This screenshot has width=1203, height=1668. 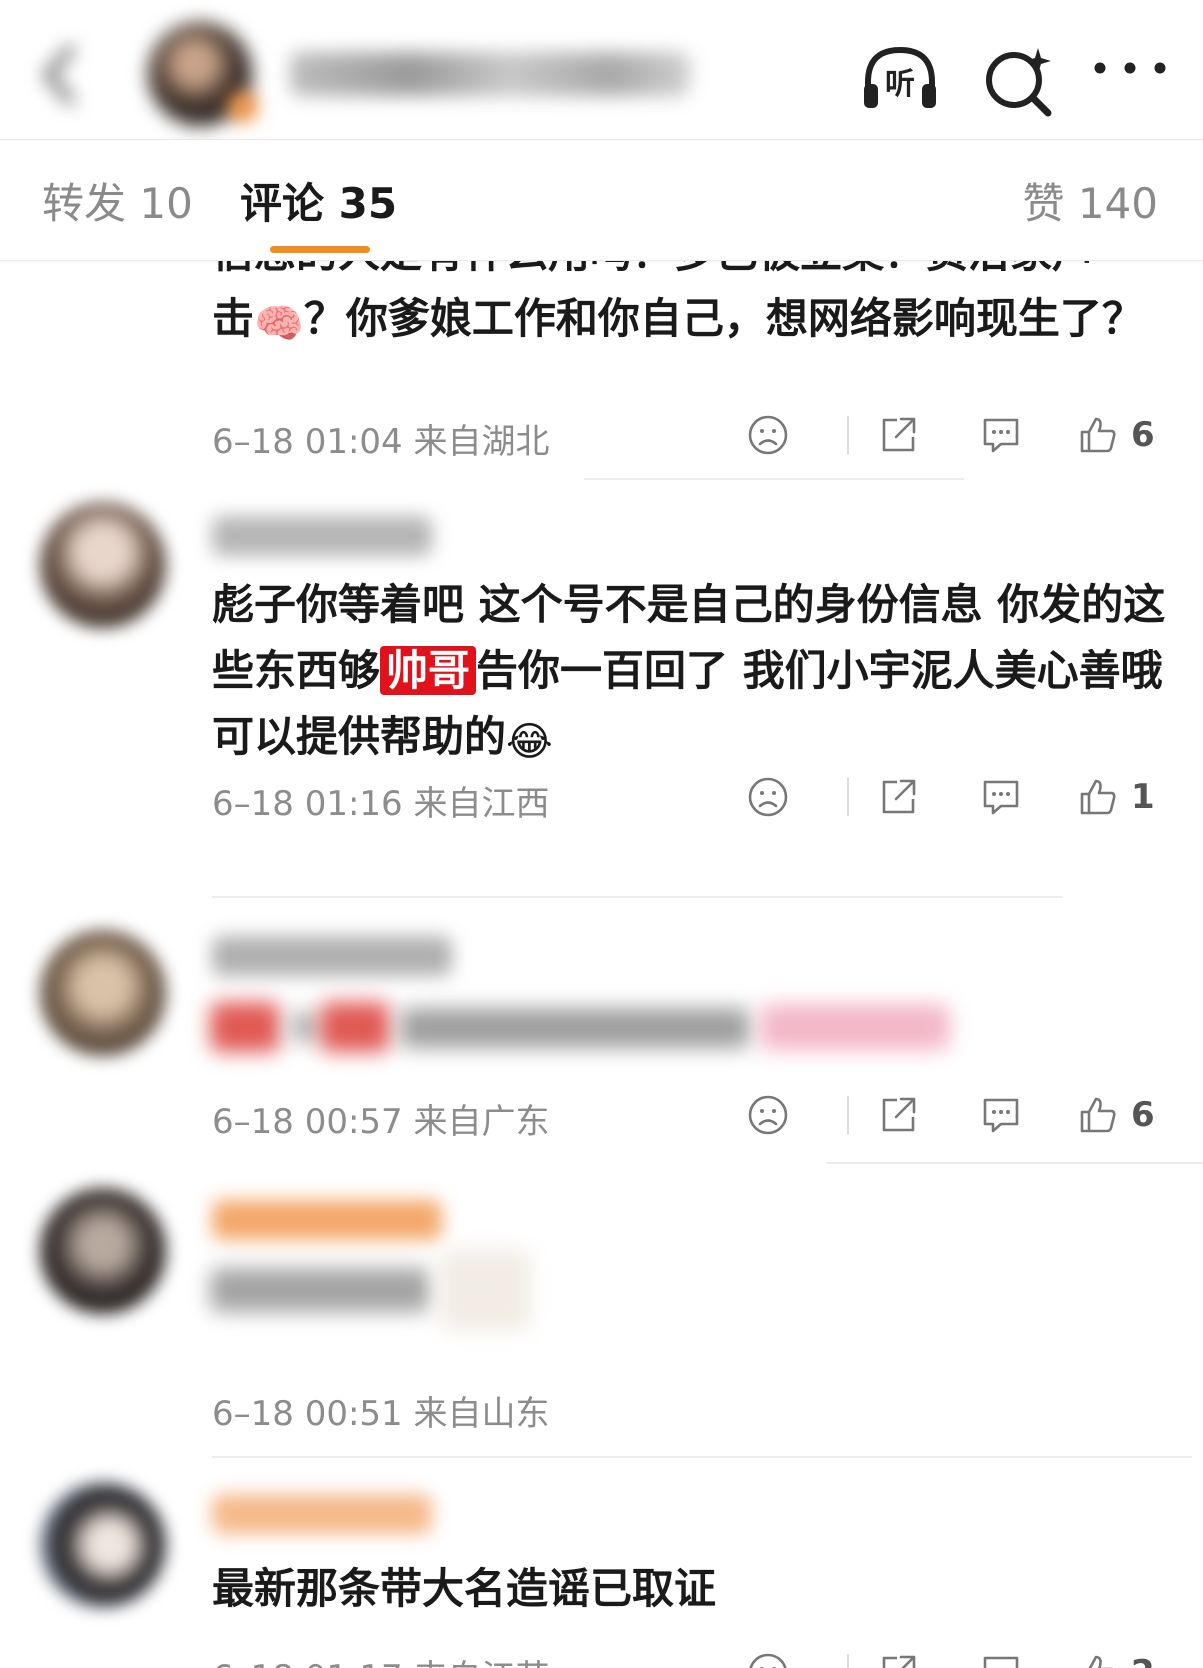 What do you see at coordinates (1143, 1660) in the screenshot?
I see `like-count: 2` at bounding box center [1143, 1660].